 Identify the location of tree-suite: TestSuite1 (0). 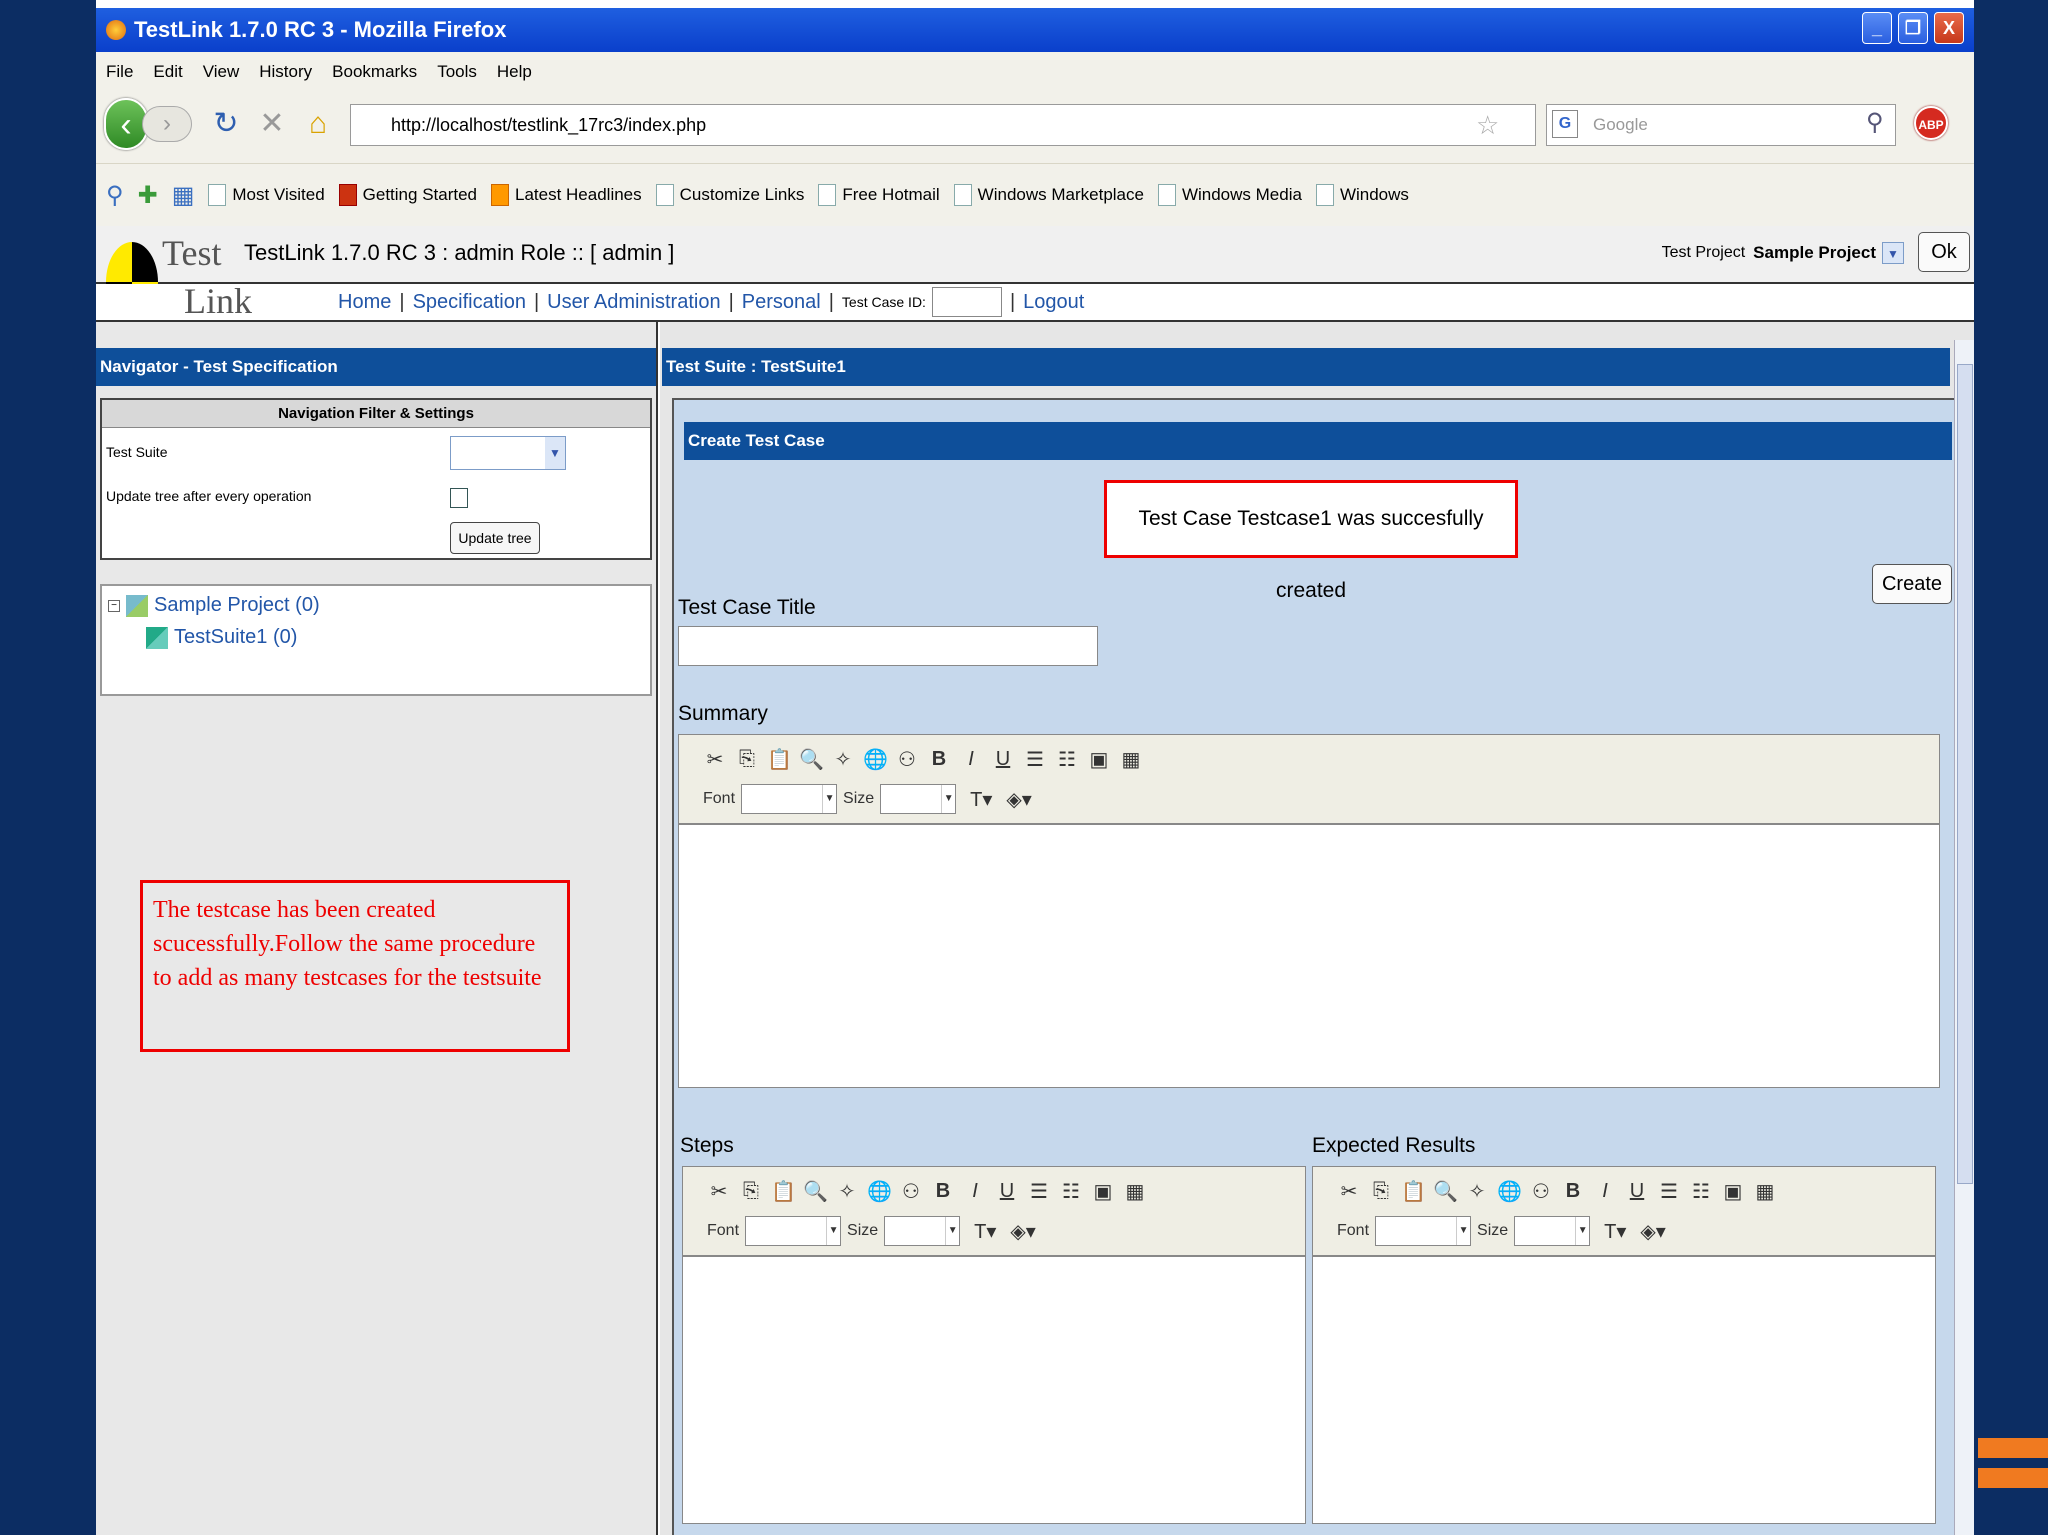
(221, 637).